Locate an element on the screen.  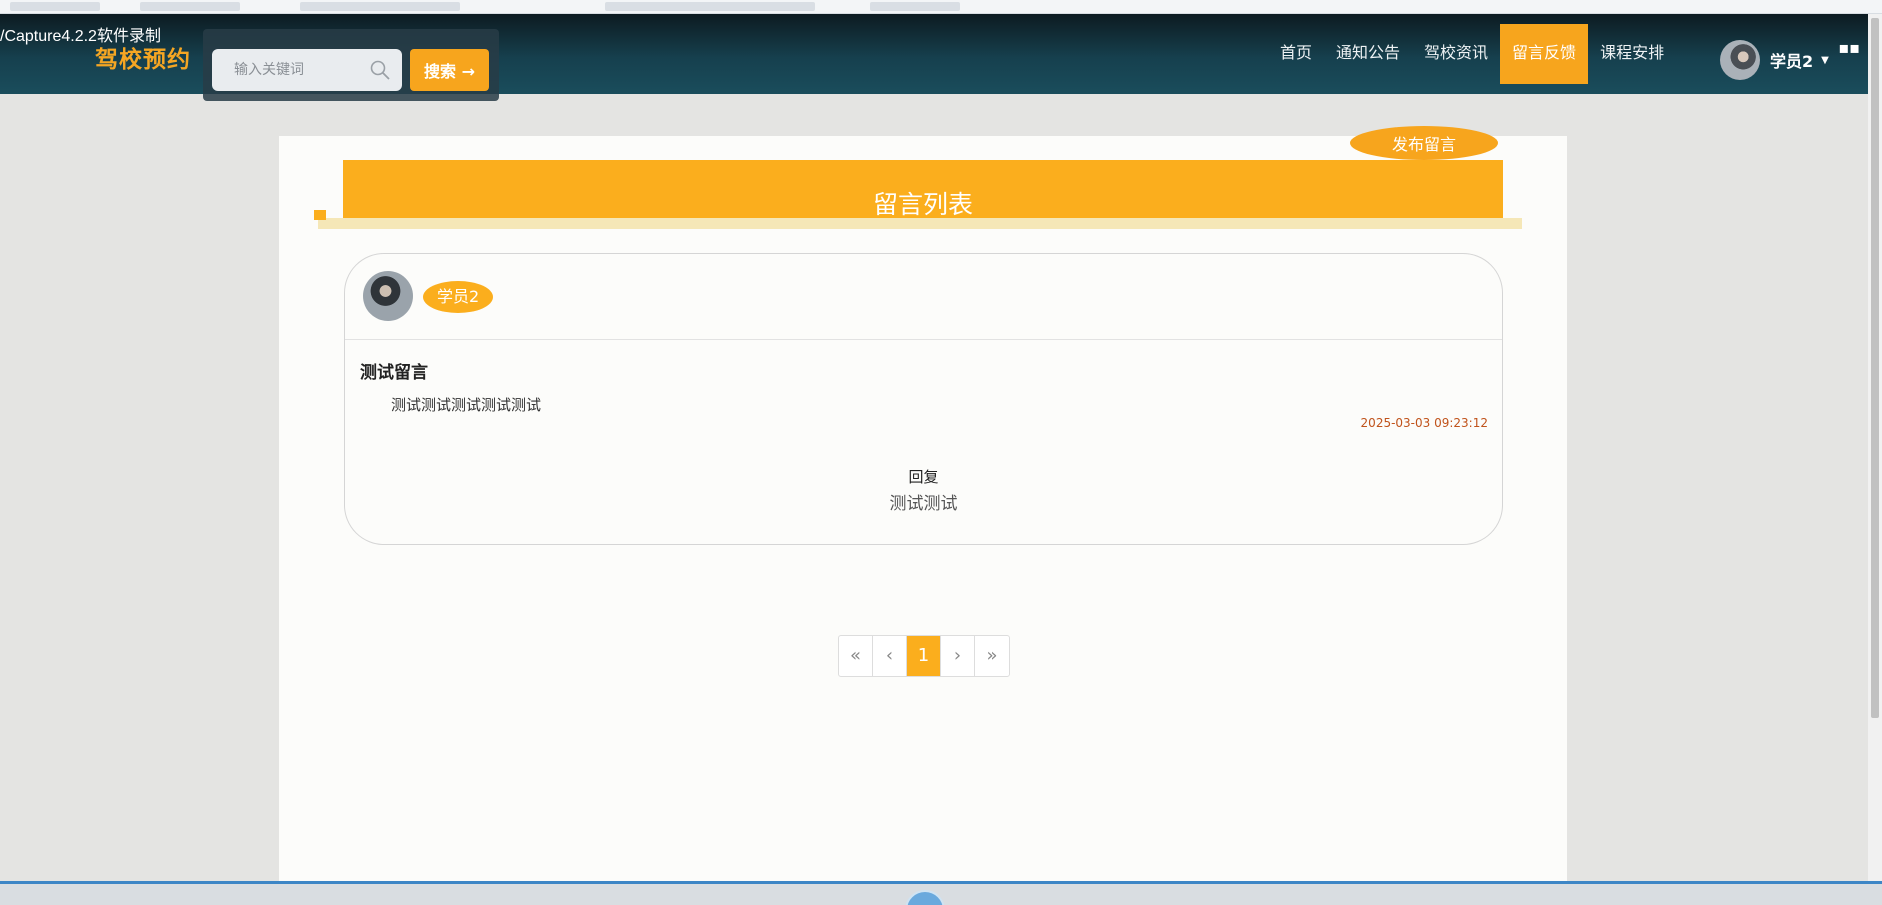
reply-text: 测试测试 is located at coordinates (923, 504).